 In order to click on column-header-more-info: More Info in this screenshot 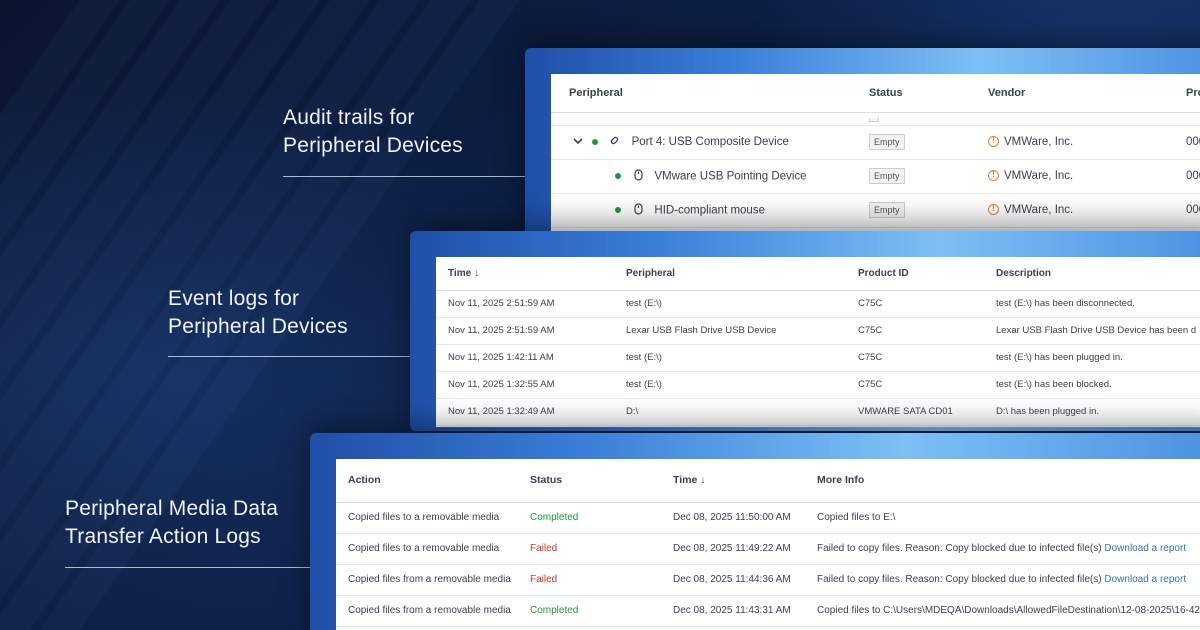, I will do `click(1002, 481)`.